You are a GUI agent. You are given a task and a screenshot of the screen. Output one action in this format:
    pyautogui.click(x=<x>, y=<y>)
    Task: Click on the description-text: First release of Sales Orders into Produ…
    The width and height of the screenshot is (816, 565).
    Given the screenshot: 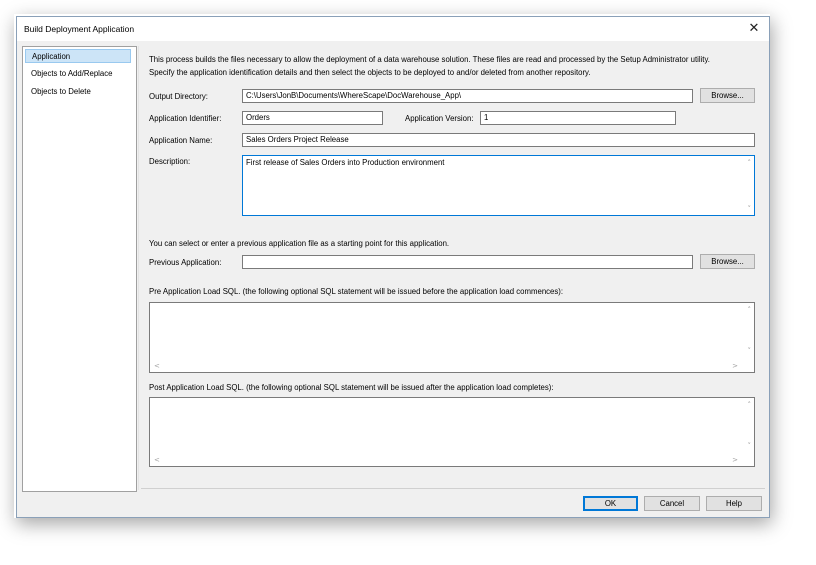 What is the action you would take?
    pyautogui.click(x=345, y=162)
    